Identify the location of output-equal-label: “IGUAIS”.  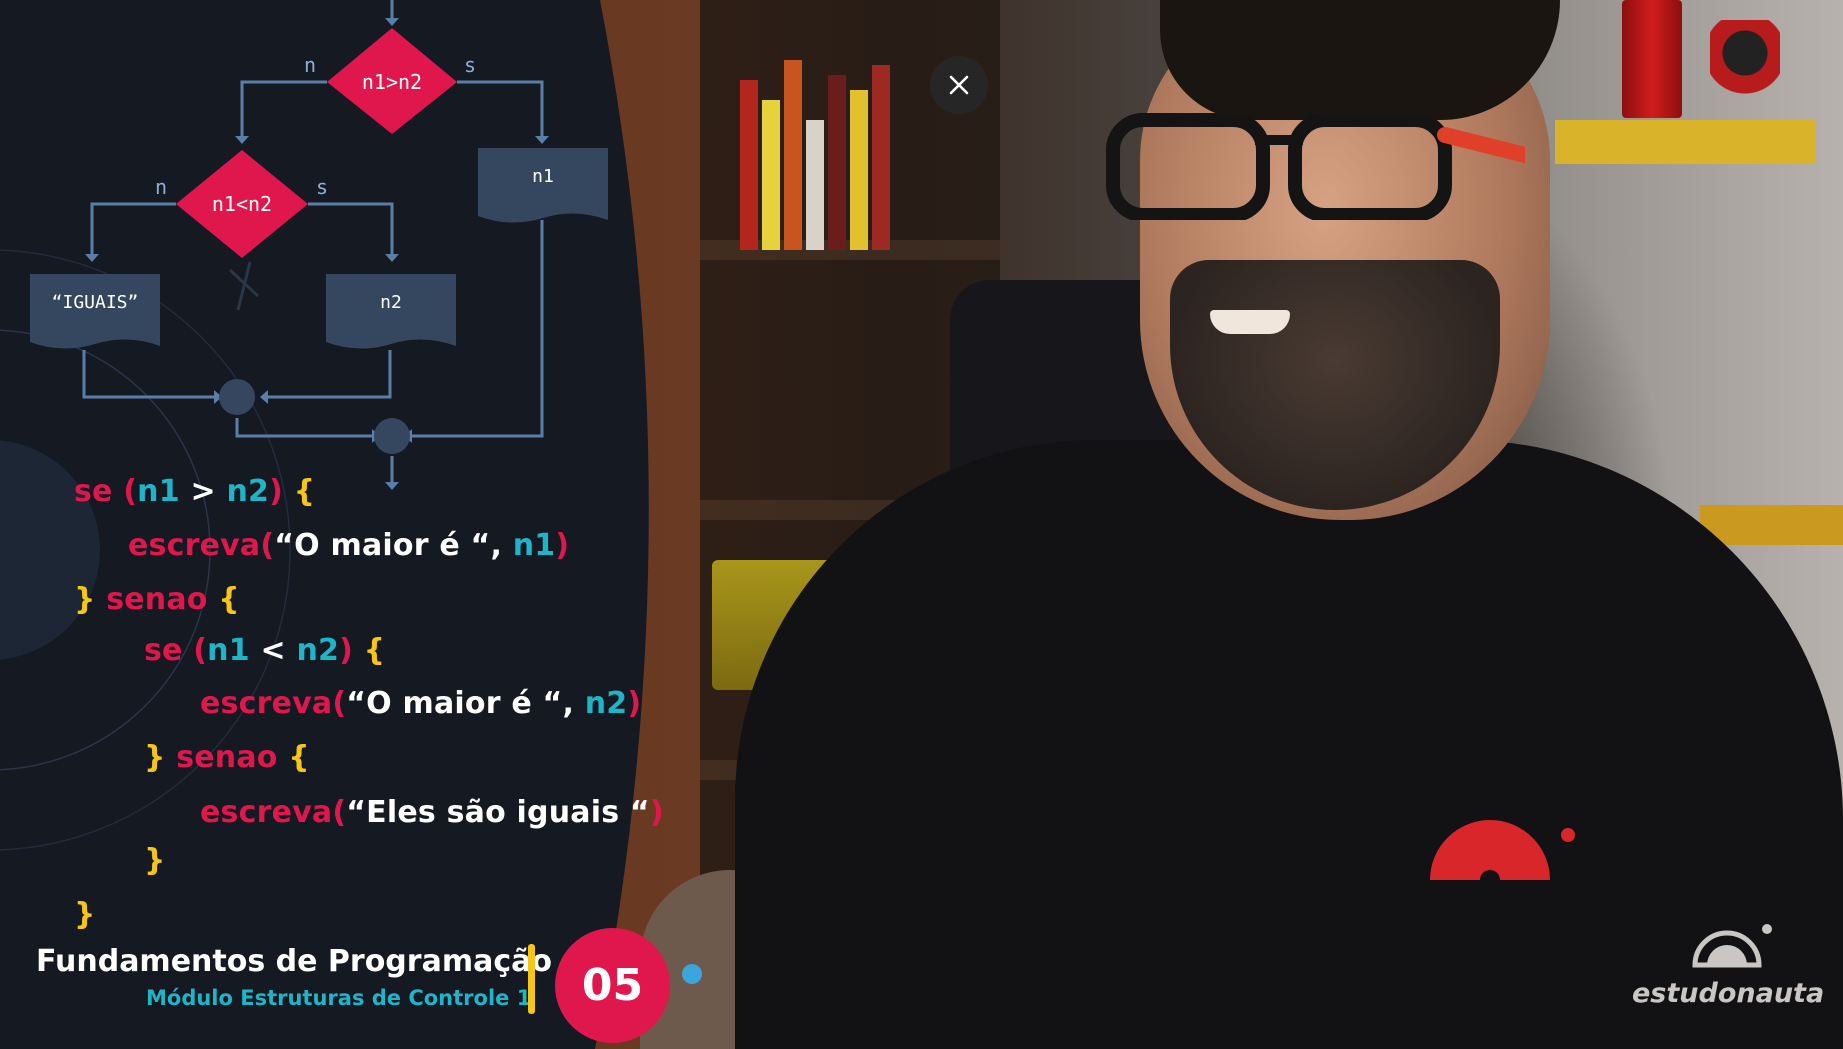
(95, 302).